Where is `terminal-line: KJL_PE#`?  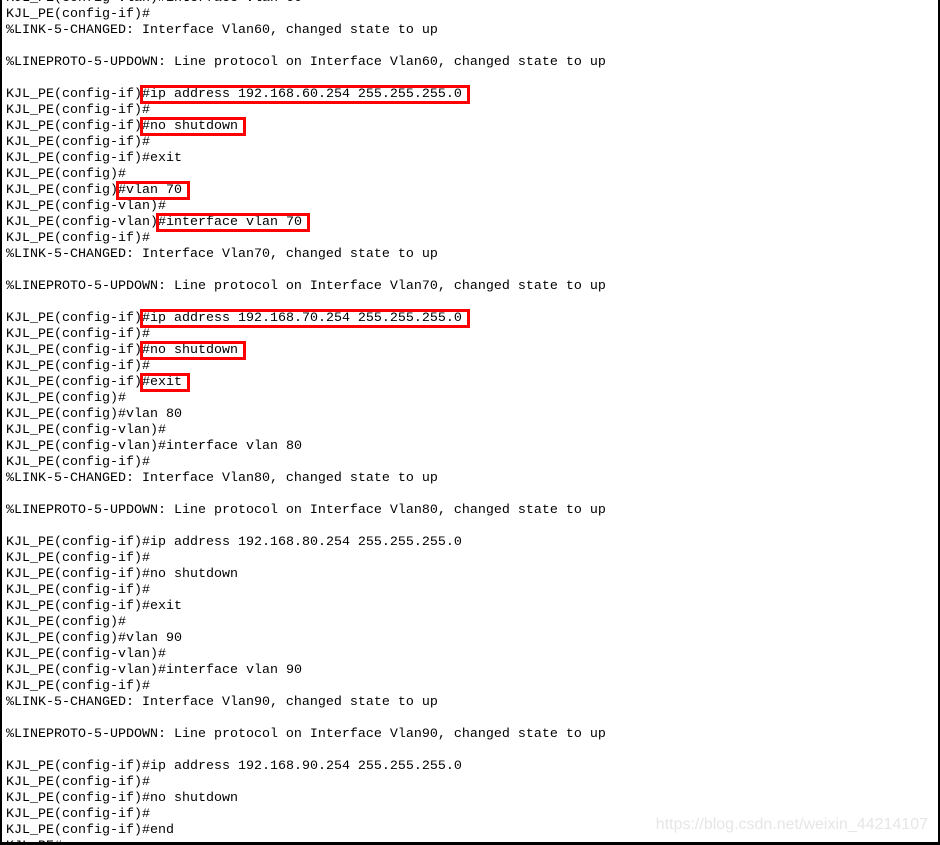 terminal-line: KJL_PE# is located at coordinates (306, 840).